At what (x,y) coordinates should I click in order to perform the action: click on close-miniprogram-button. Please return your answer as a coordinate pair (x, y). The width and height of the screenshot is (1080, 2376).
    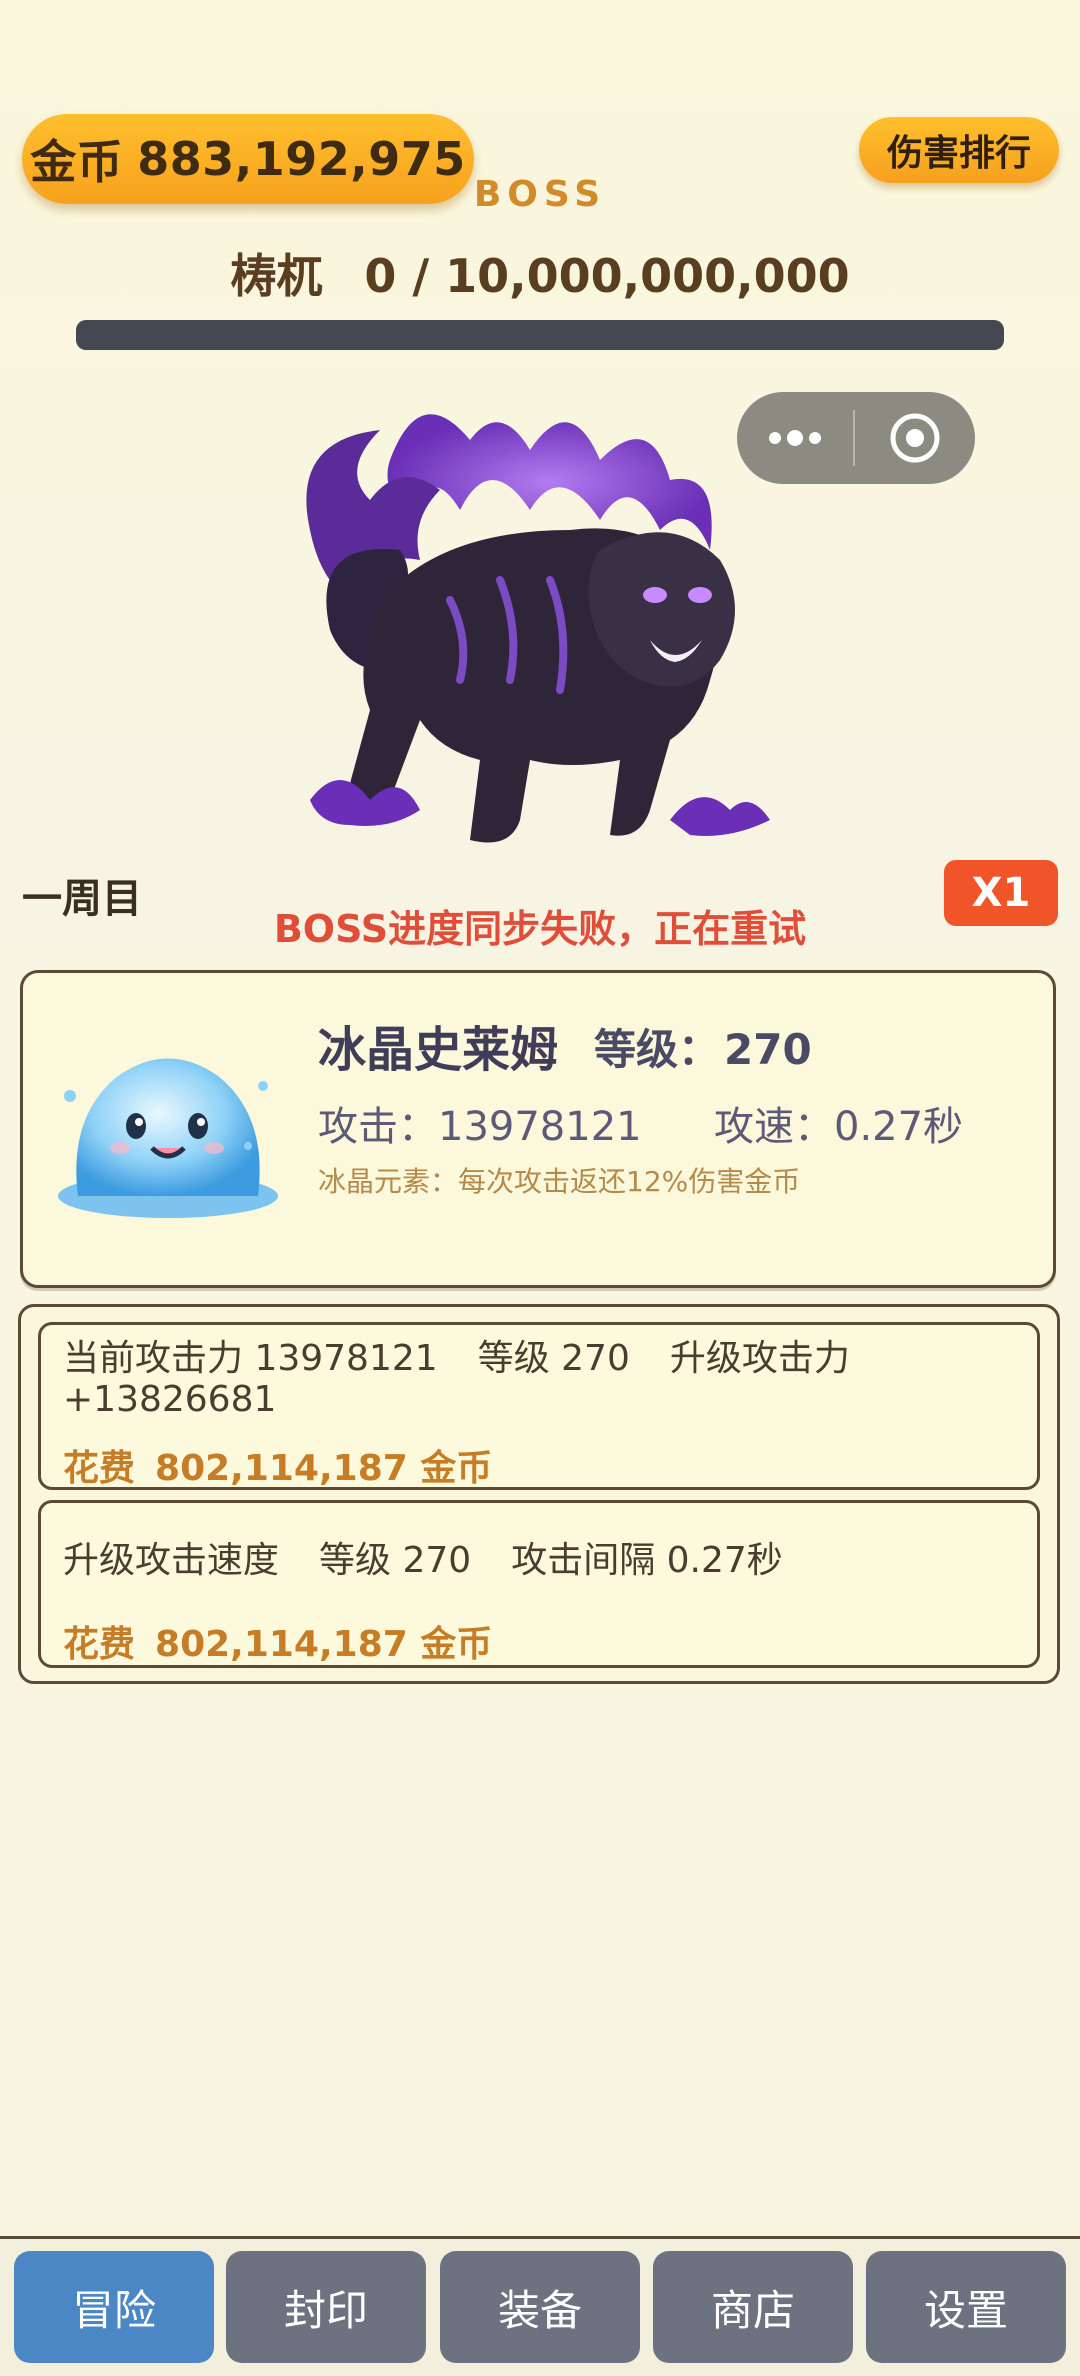
    Looking at the image, I should click on (915, 438).